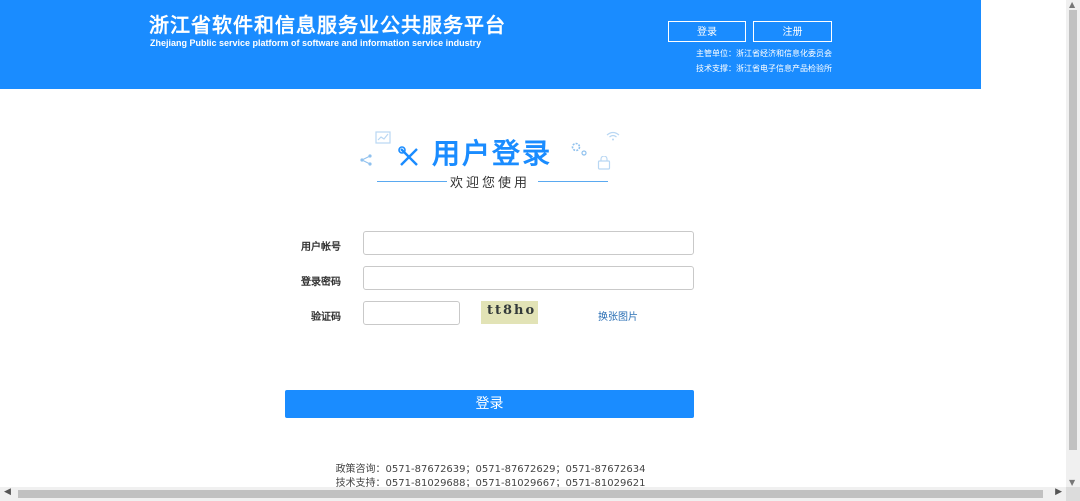 This screenshot has width=1080, height=501. I want to click on captcha-image: tt8ho, so click(509, 312).